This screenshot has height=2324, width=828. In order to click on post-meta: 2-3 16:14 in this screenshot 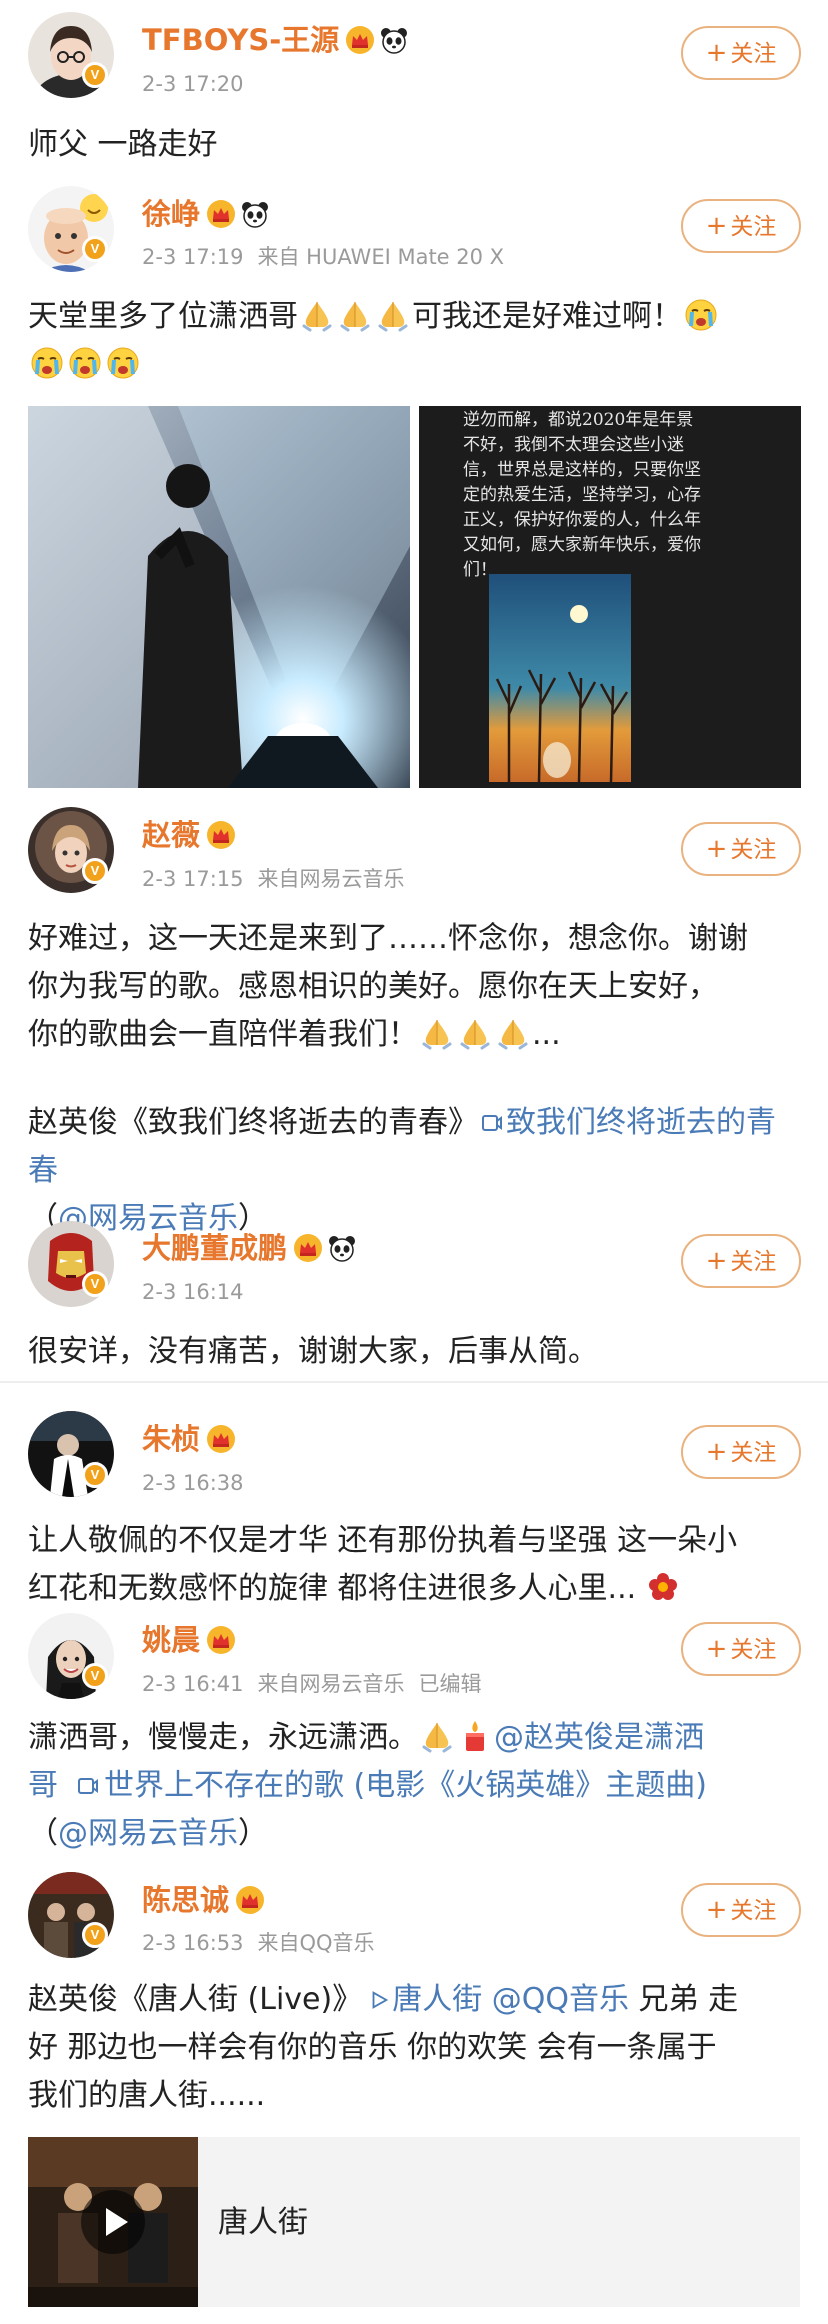, I will do `click(193, 1292)`.